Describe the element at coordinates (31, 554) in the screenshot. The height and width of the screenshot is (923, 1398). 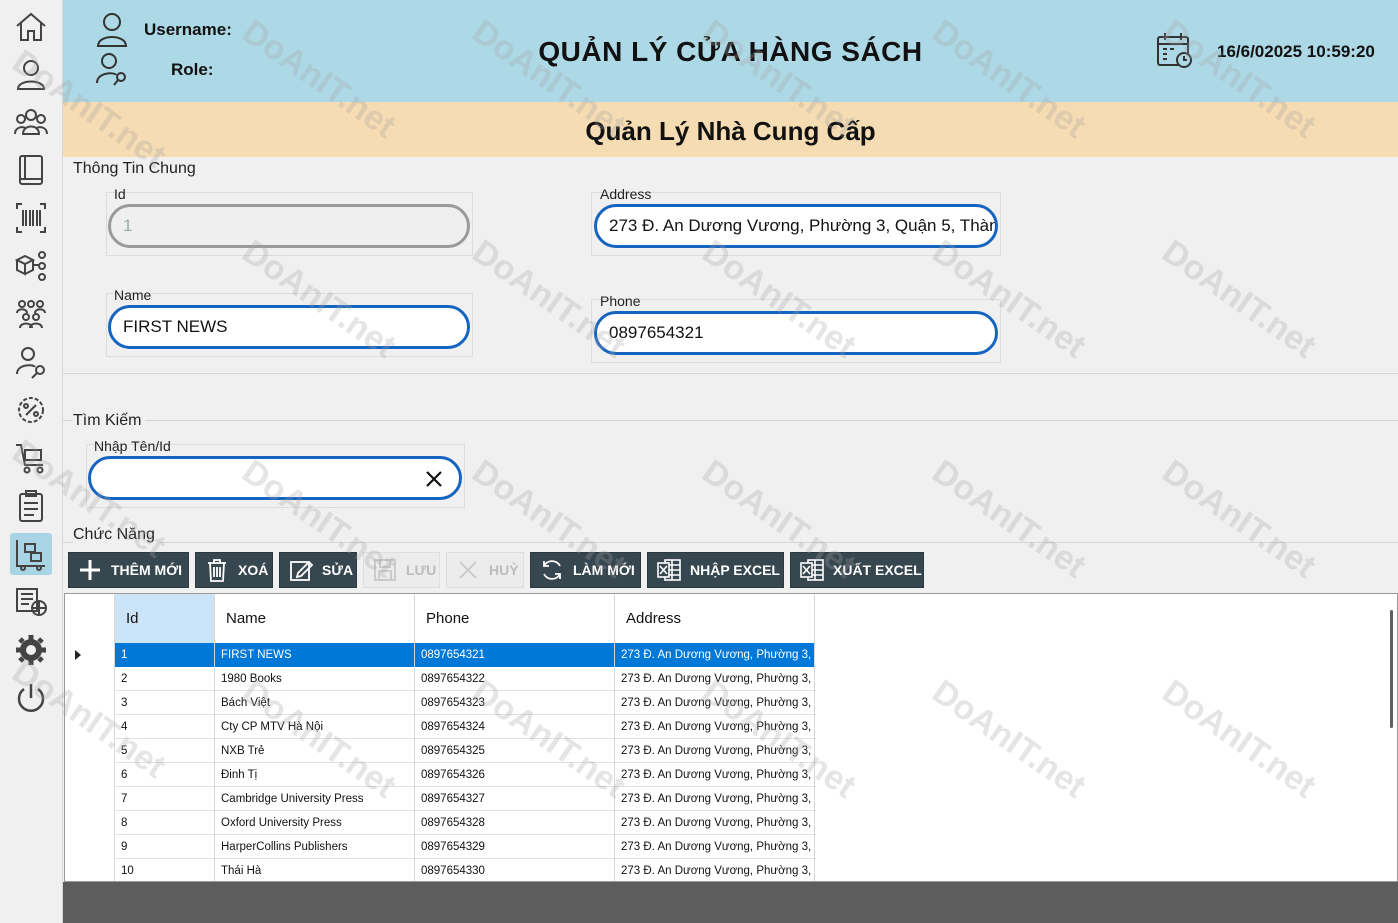
I see `supplier-icon` at that location.